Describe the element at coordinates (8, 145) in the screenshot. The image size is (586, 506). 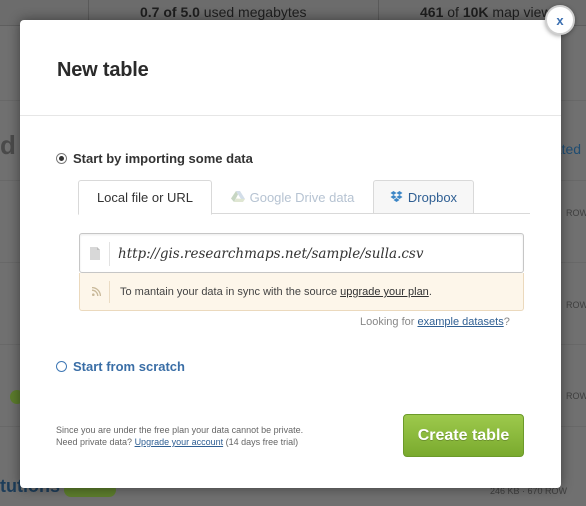
I see `background-heading-fragment: d` at that location.